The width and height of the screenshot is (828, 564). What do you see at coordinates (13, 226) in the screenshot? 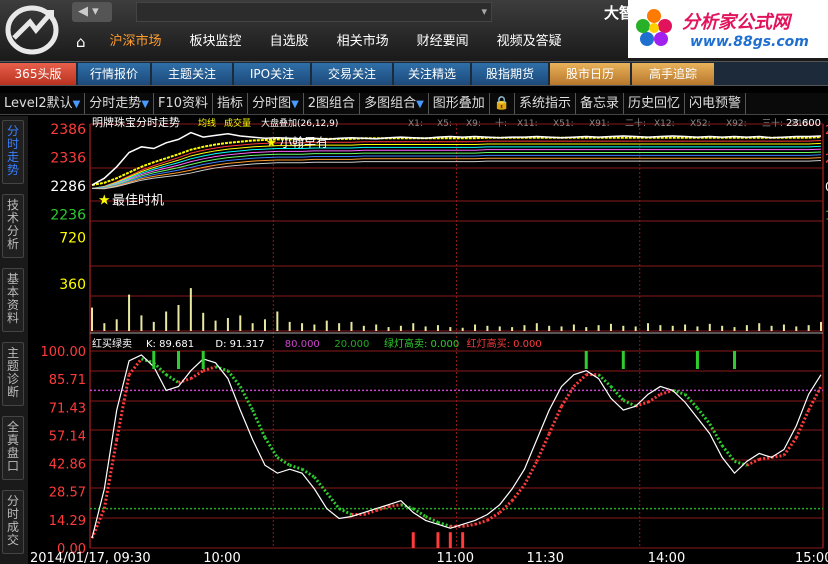
I see `side-tab-jishu: 技术分析` at bounding box center [13, 226].